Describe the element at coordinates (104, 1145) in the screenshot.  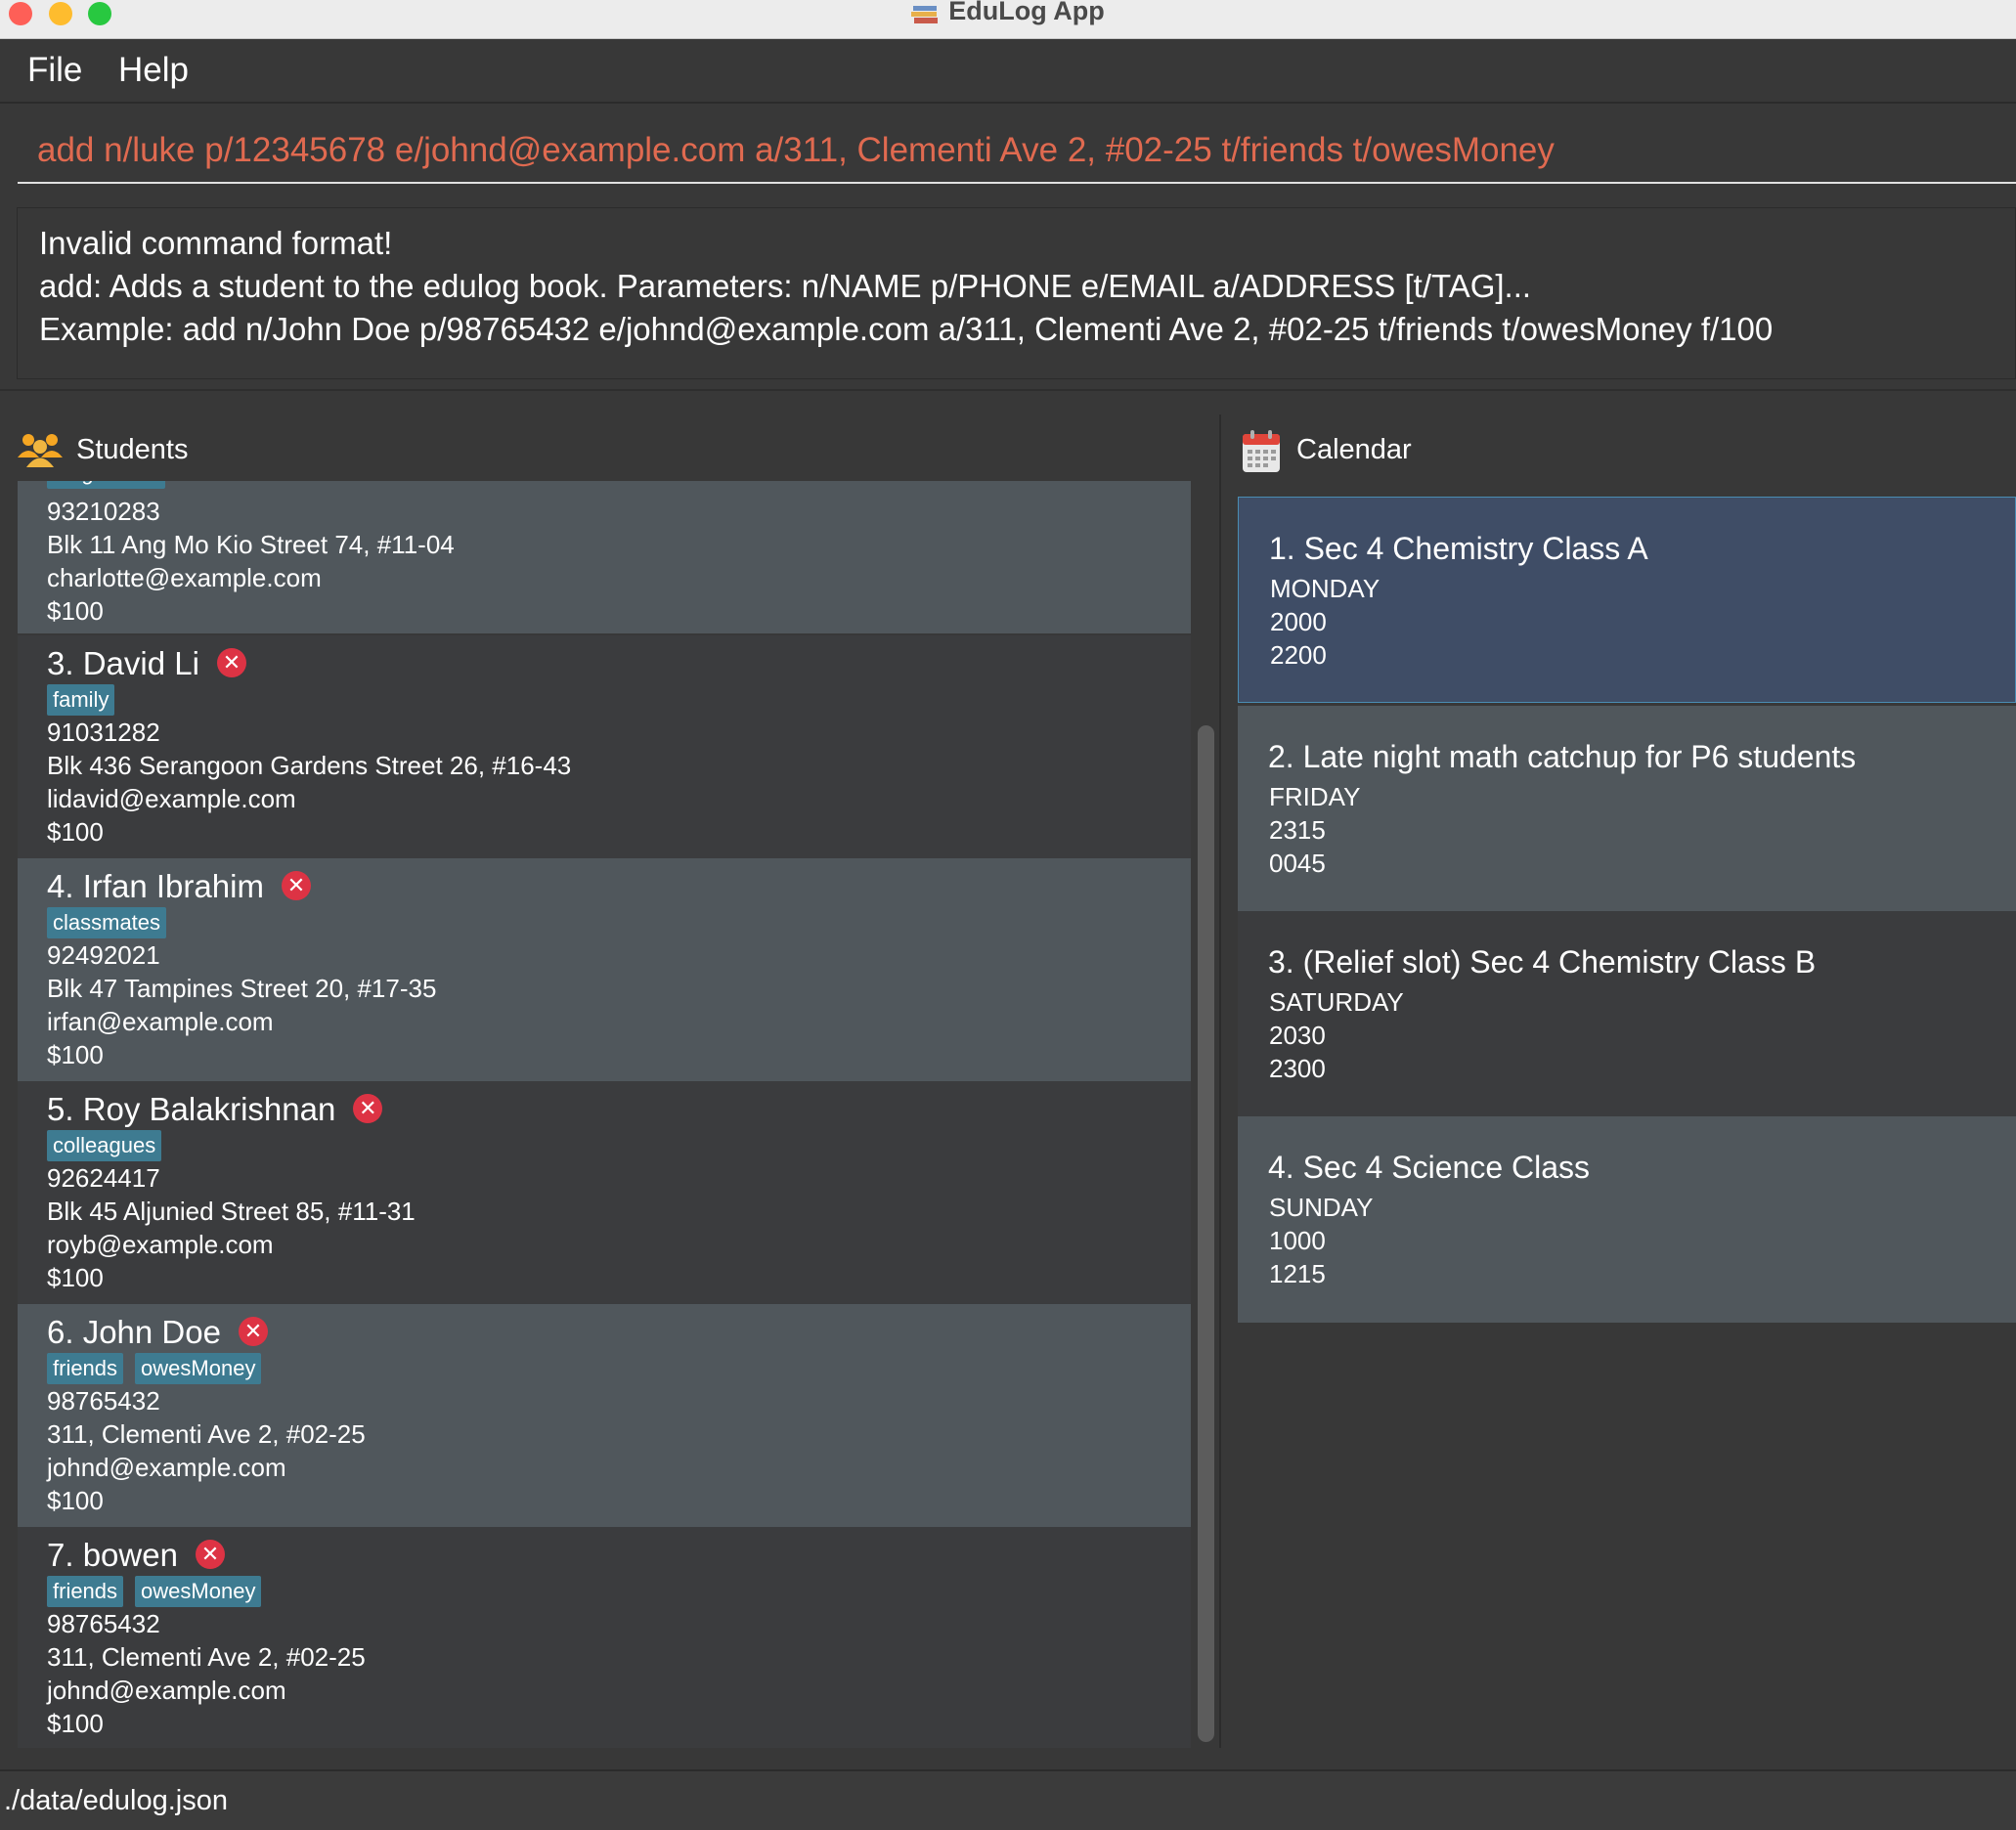
I see `tag: colleagues` at that location.